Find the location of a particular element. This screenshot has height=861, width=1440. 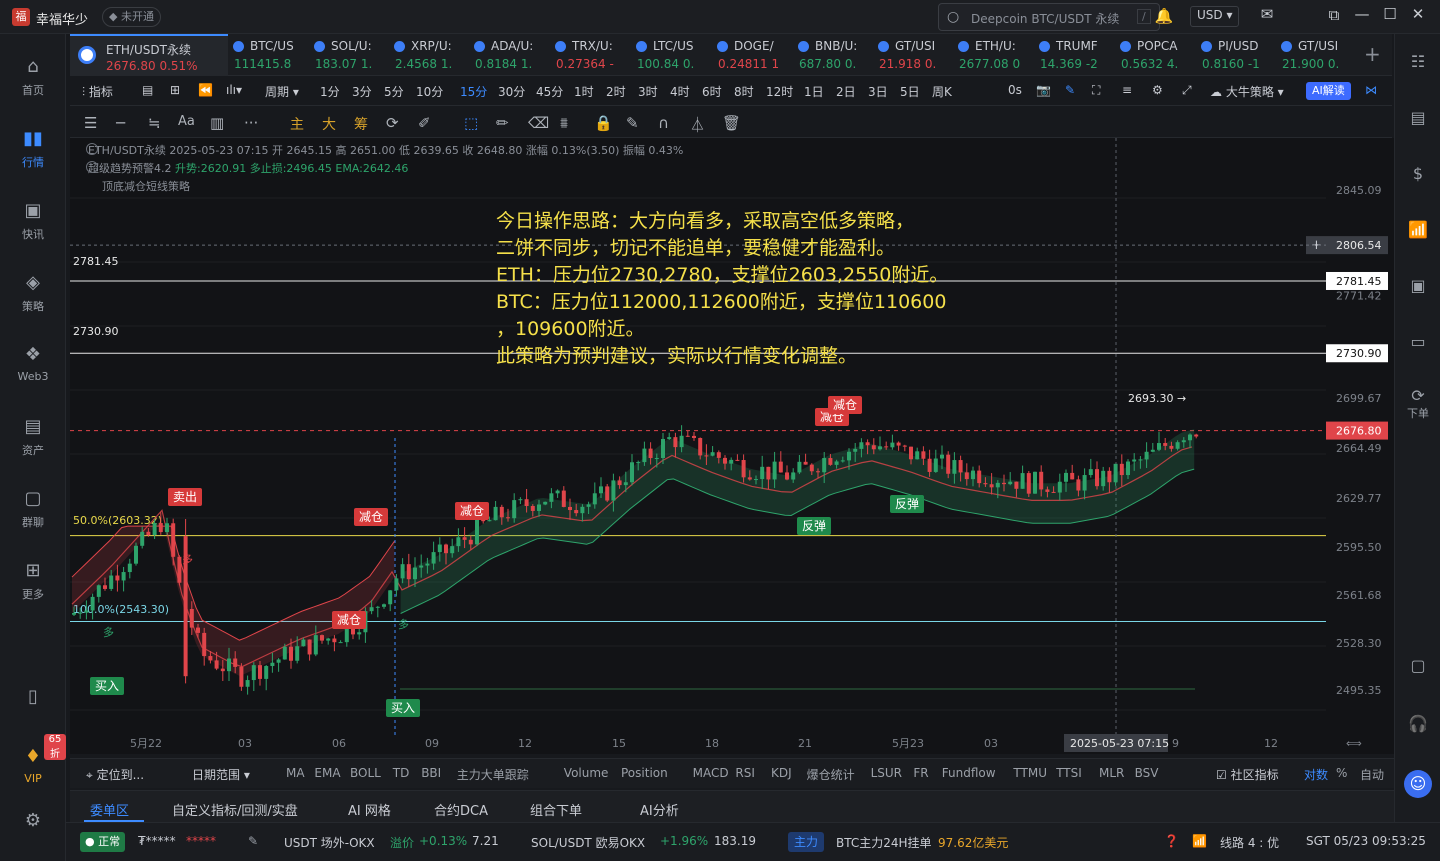

trash-icon: 🗑 is located at coordinates (731, 123).